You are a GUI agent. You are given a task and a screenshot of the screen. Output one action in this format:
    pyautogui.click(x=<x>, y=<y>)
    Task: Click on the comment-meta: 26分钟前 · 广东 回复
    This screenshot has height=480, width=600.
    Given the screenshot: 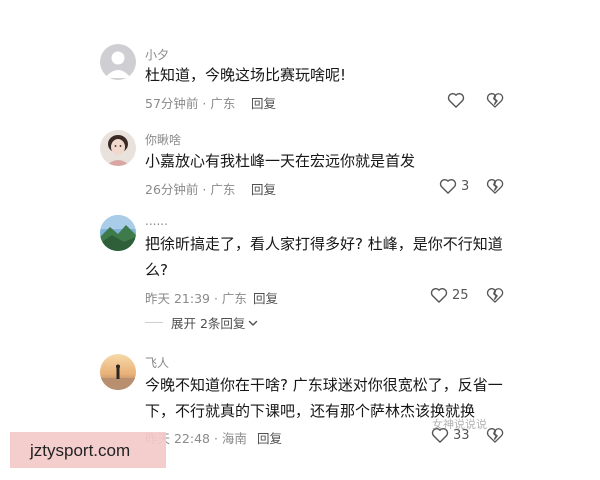 What is the action you would take?
    pyautogui.click(x=210, y=188)
    